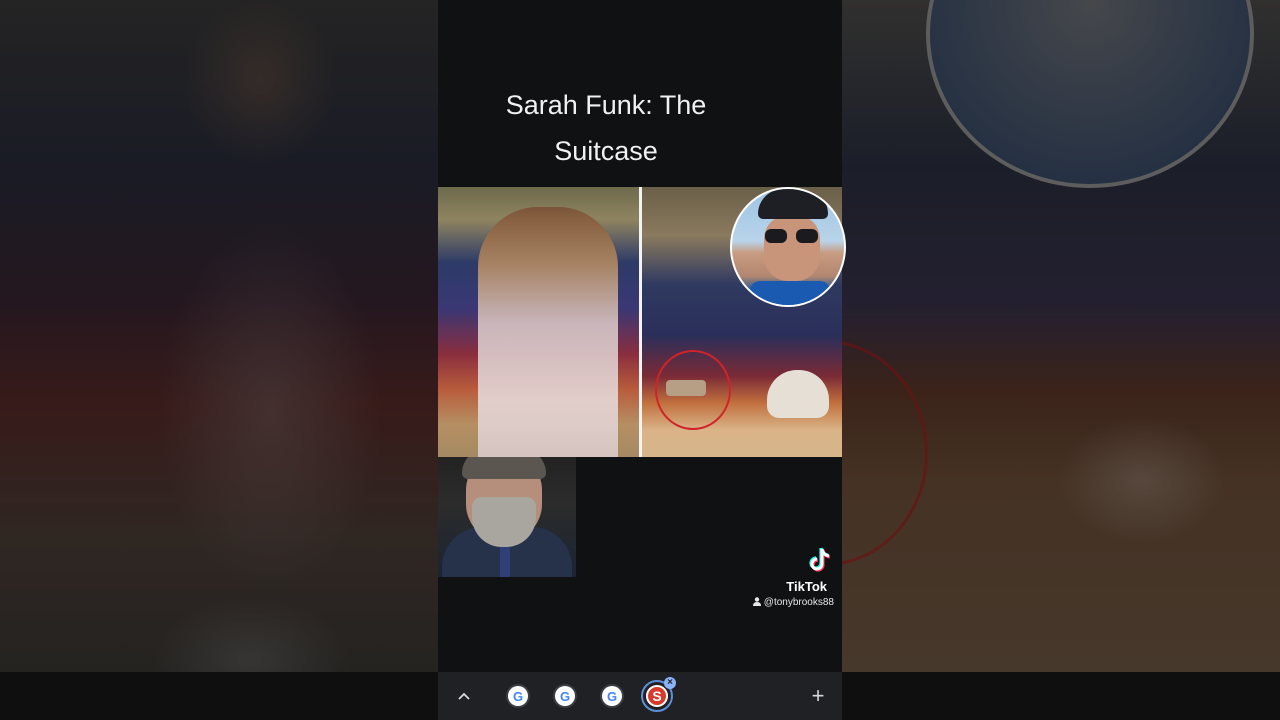 The image size is (1280, 720). Describe the element at coordinates (538, 322) in the screenshot. I see `woman-photo` at that location.